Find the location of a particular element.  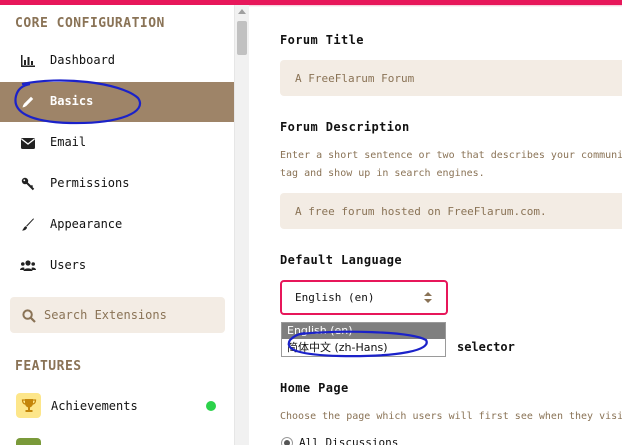

scroll-up-arrow-icon is located at coordinates (242, 11).